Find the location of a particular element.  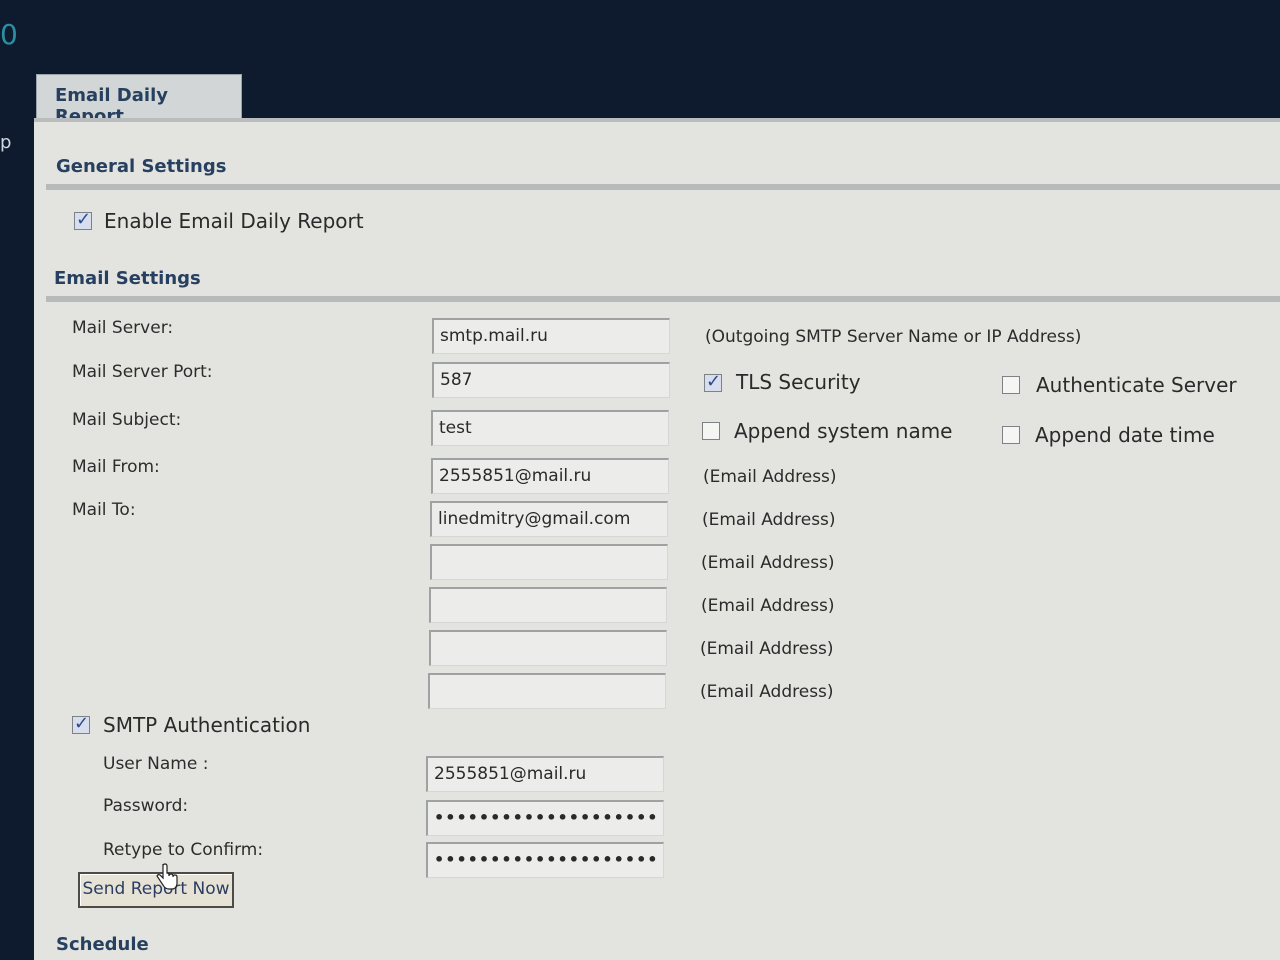

mail-to-label: Mail To: is located at coordinates (104, 510).